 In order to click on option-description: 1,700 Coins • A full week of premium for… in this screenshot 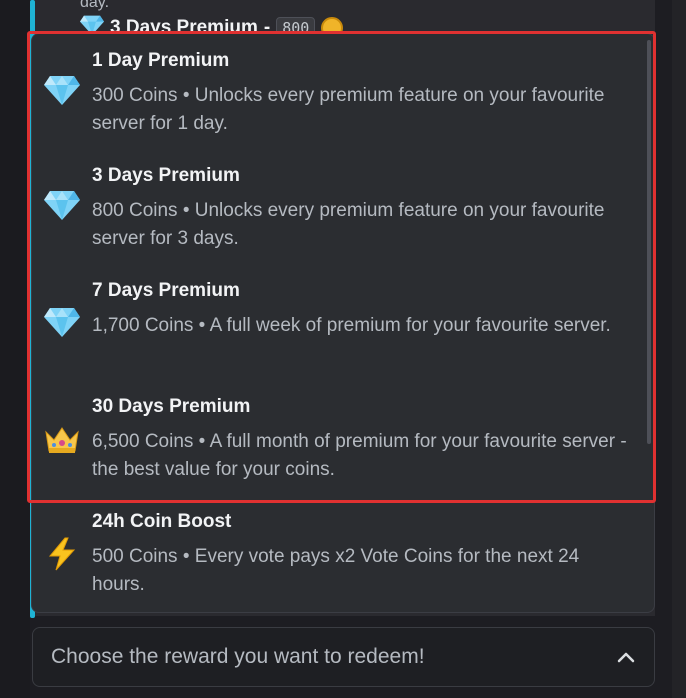, I will do `click(351, 325)`.